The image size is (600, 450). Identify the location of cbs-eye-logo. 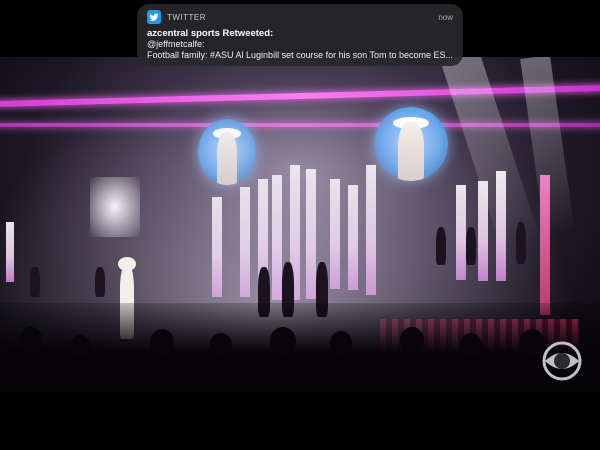
(562, 361).